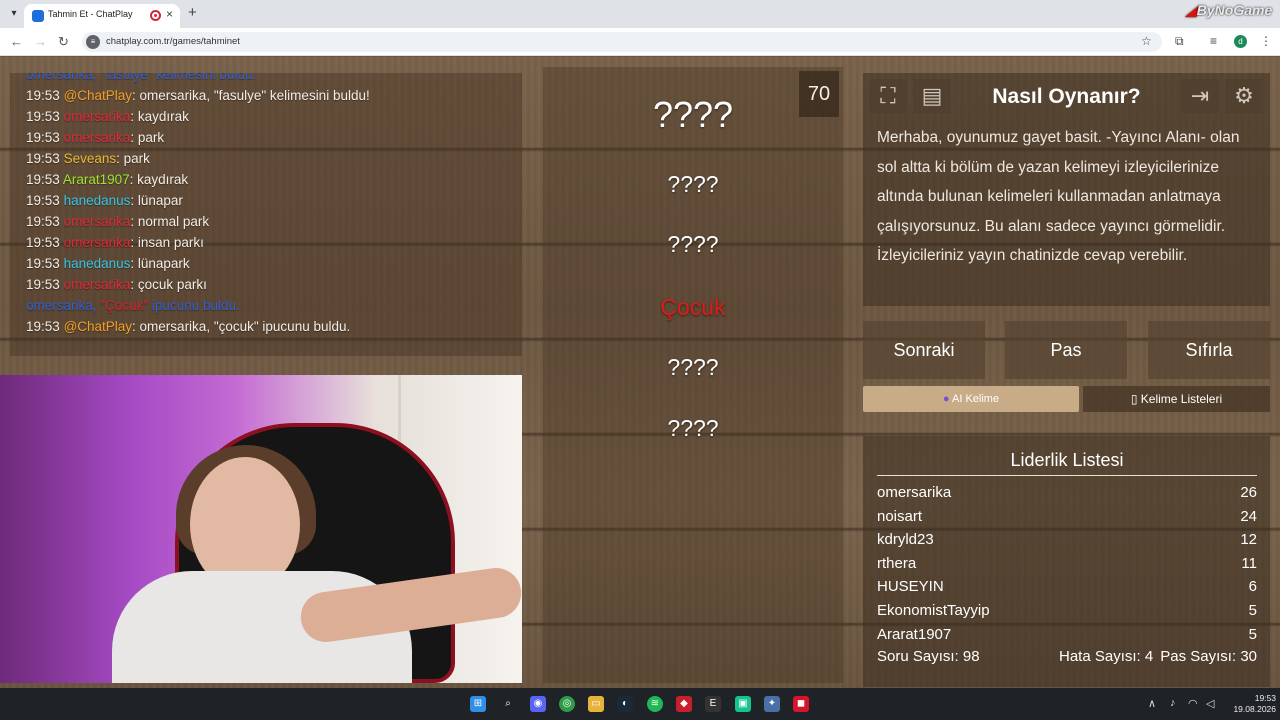 The width and height of the screenshot is (1280, 720). Describe the element at coordinates (1193, 703) in the screenshot. I see `wifi-icon: ◠` at that location.